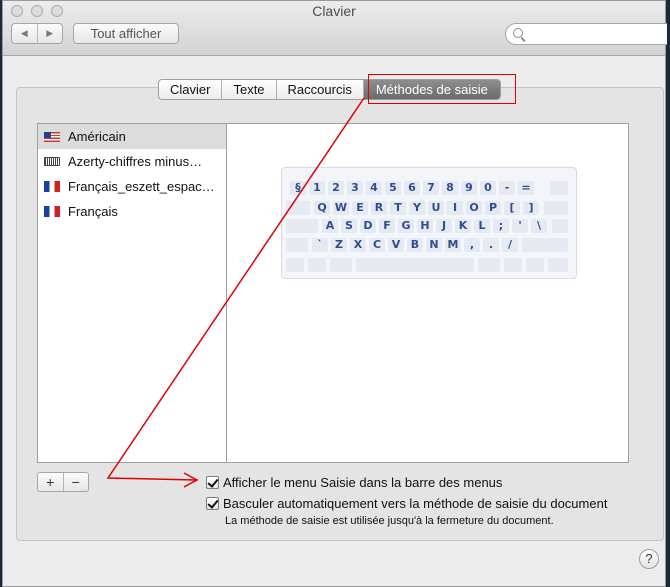 The width and height of the screenshot is (670, 587). Describe the element at coordinates (472, 245) in the screenshot. I see `keyboard-key: ,` at that location.